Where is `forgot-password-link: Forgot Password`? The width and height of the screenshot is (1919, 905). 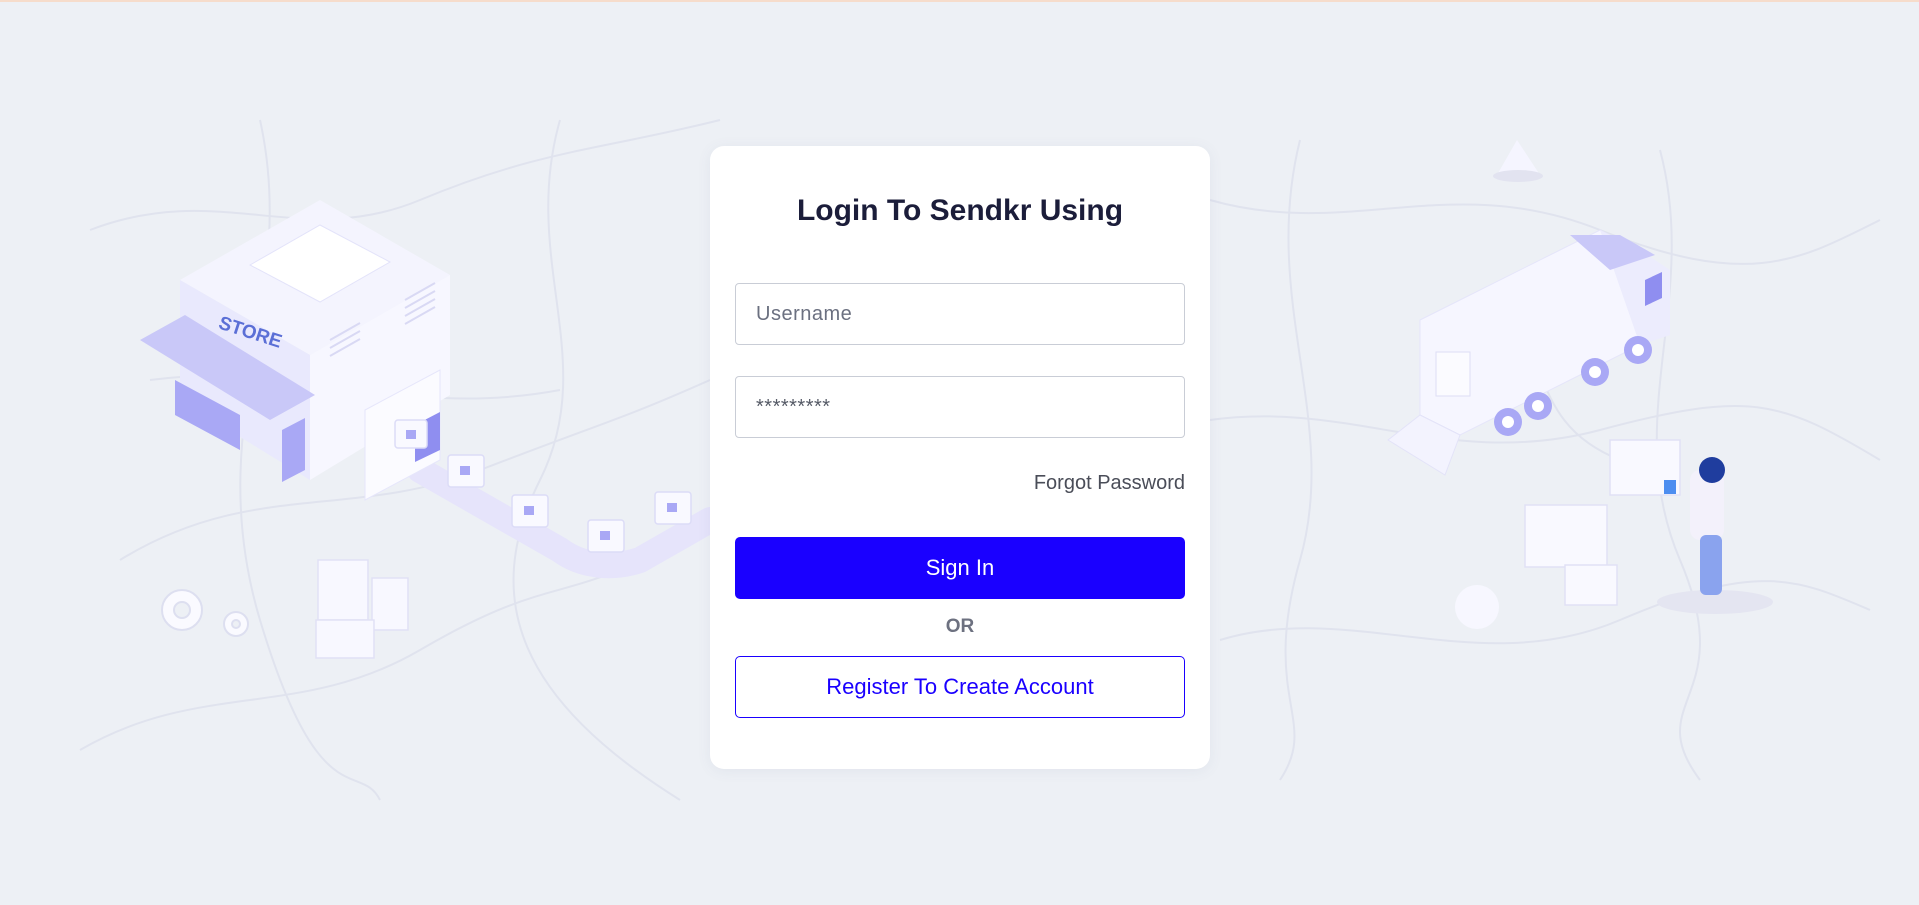 forgot-password-link: Forgot Password is located at coordinates (1109, 483).